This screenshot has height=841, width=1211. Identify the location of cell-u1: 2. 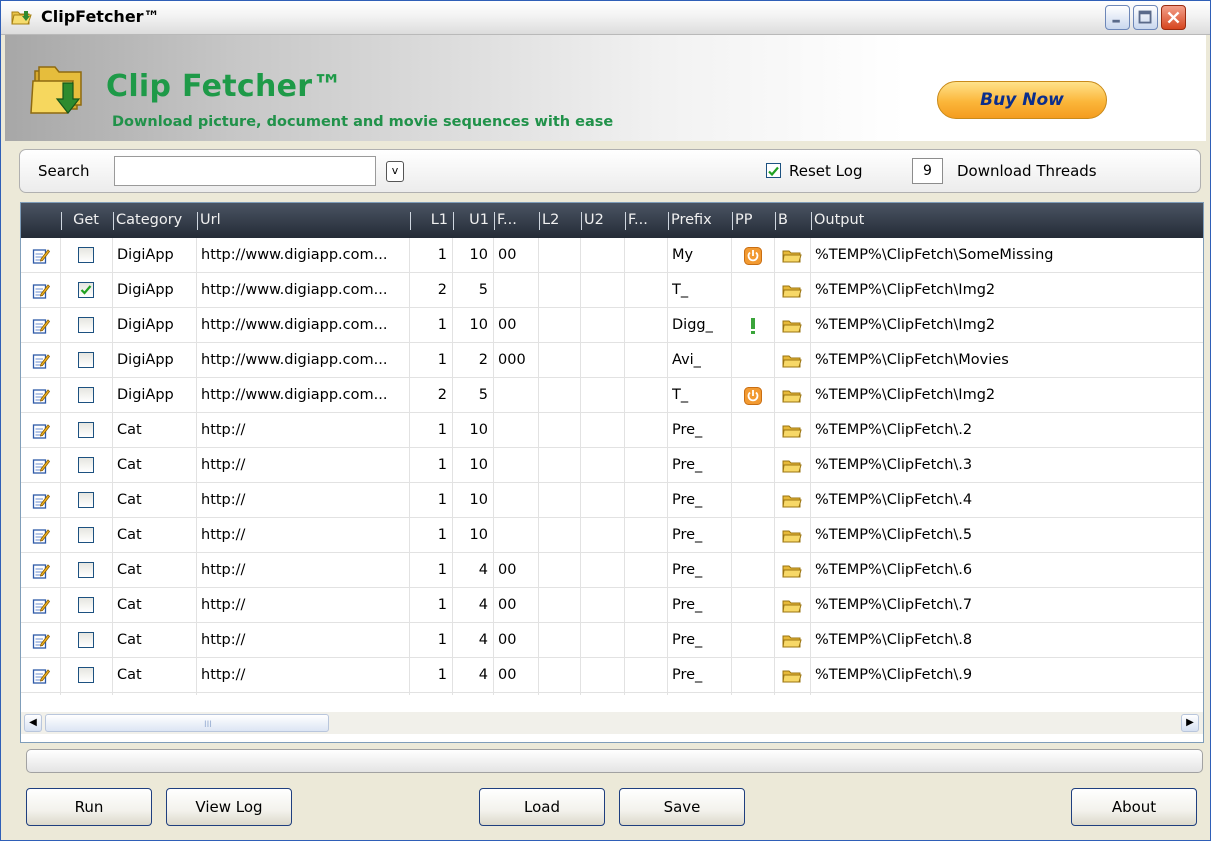
(472, 360).